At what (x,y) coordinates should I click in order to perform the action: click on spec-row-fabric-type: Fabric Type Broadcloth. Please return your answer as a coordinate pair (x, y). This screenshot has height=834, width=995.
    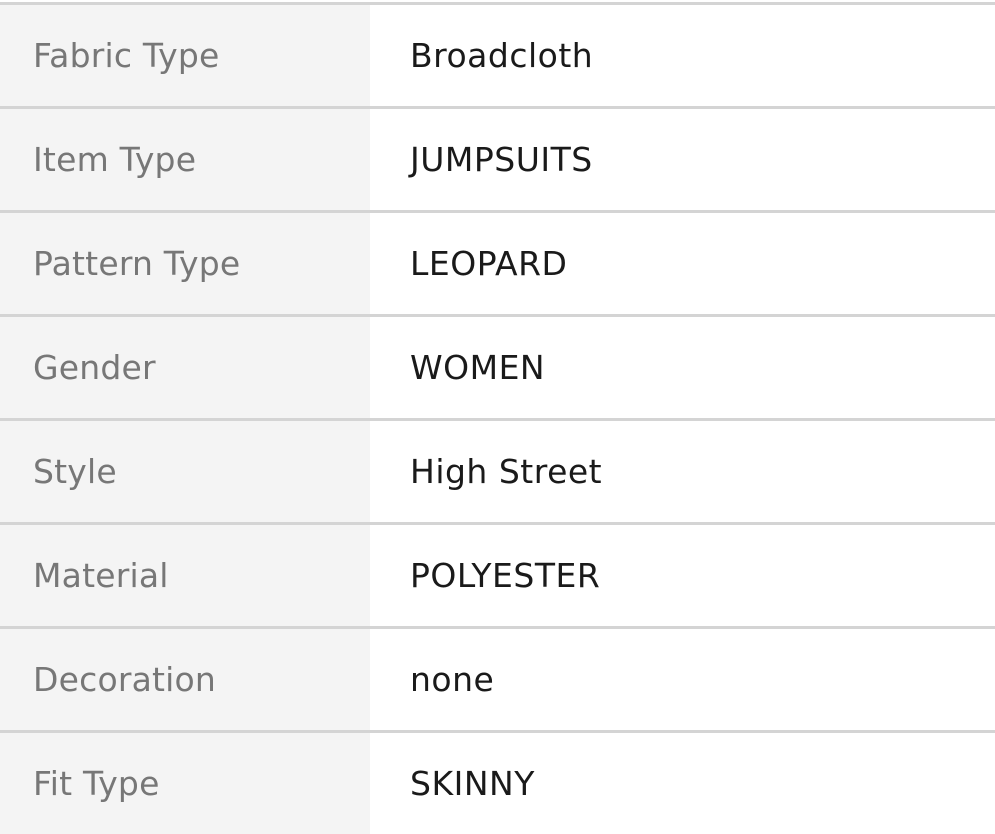
    Looking at the image, I should click on (497, 57).